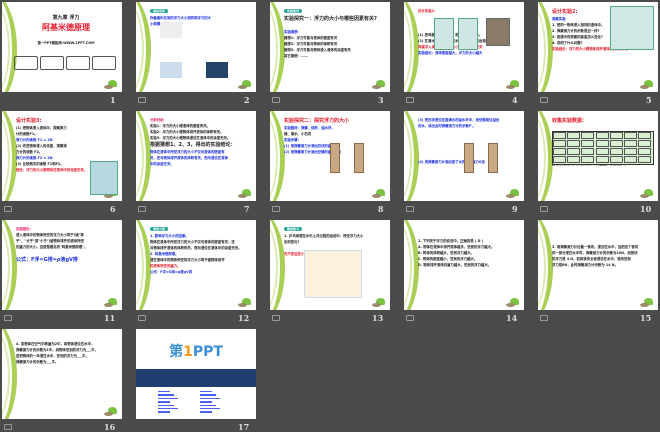 The height and width of the screenshot is (432, 660). What do you see at coordinates (113, 209) in the screenshot?
I see `slide-number: 6` at bounding box center [113, 209].